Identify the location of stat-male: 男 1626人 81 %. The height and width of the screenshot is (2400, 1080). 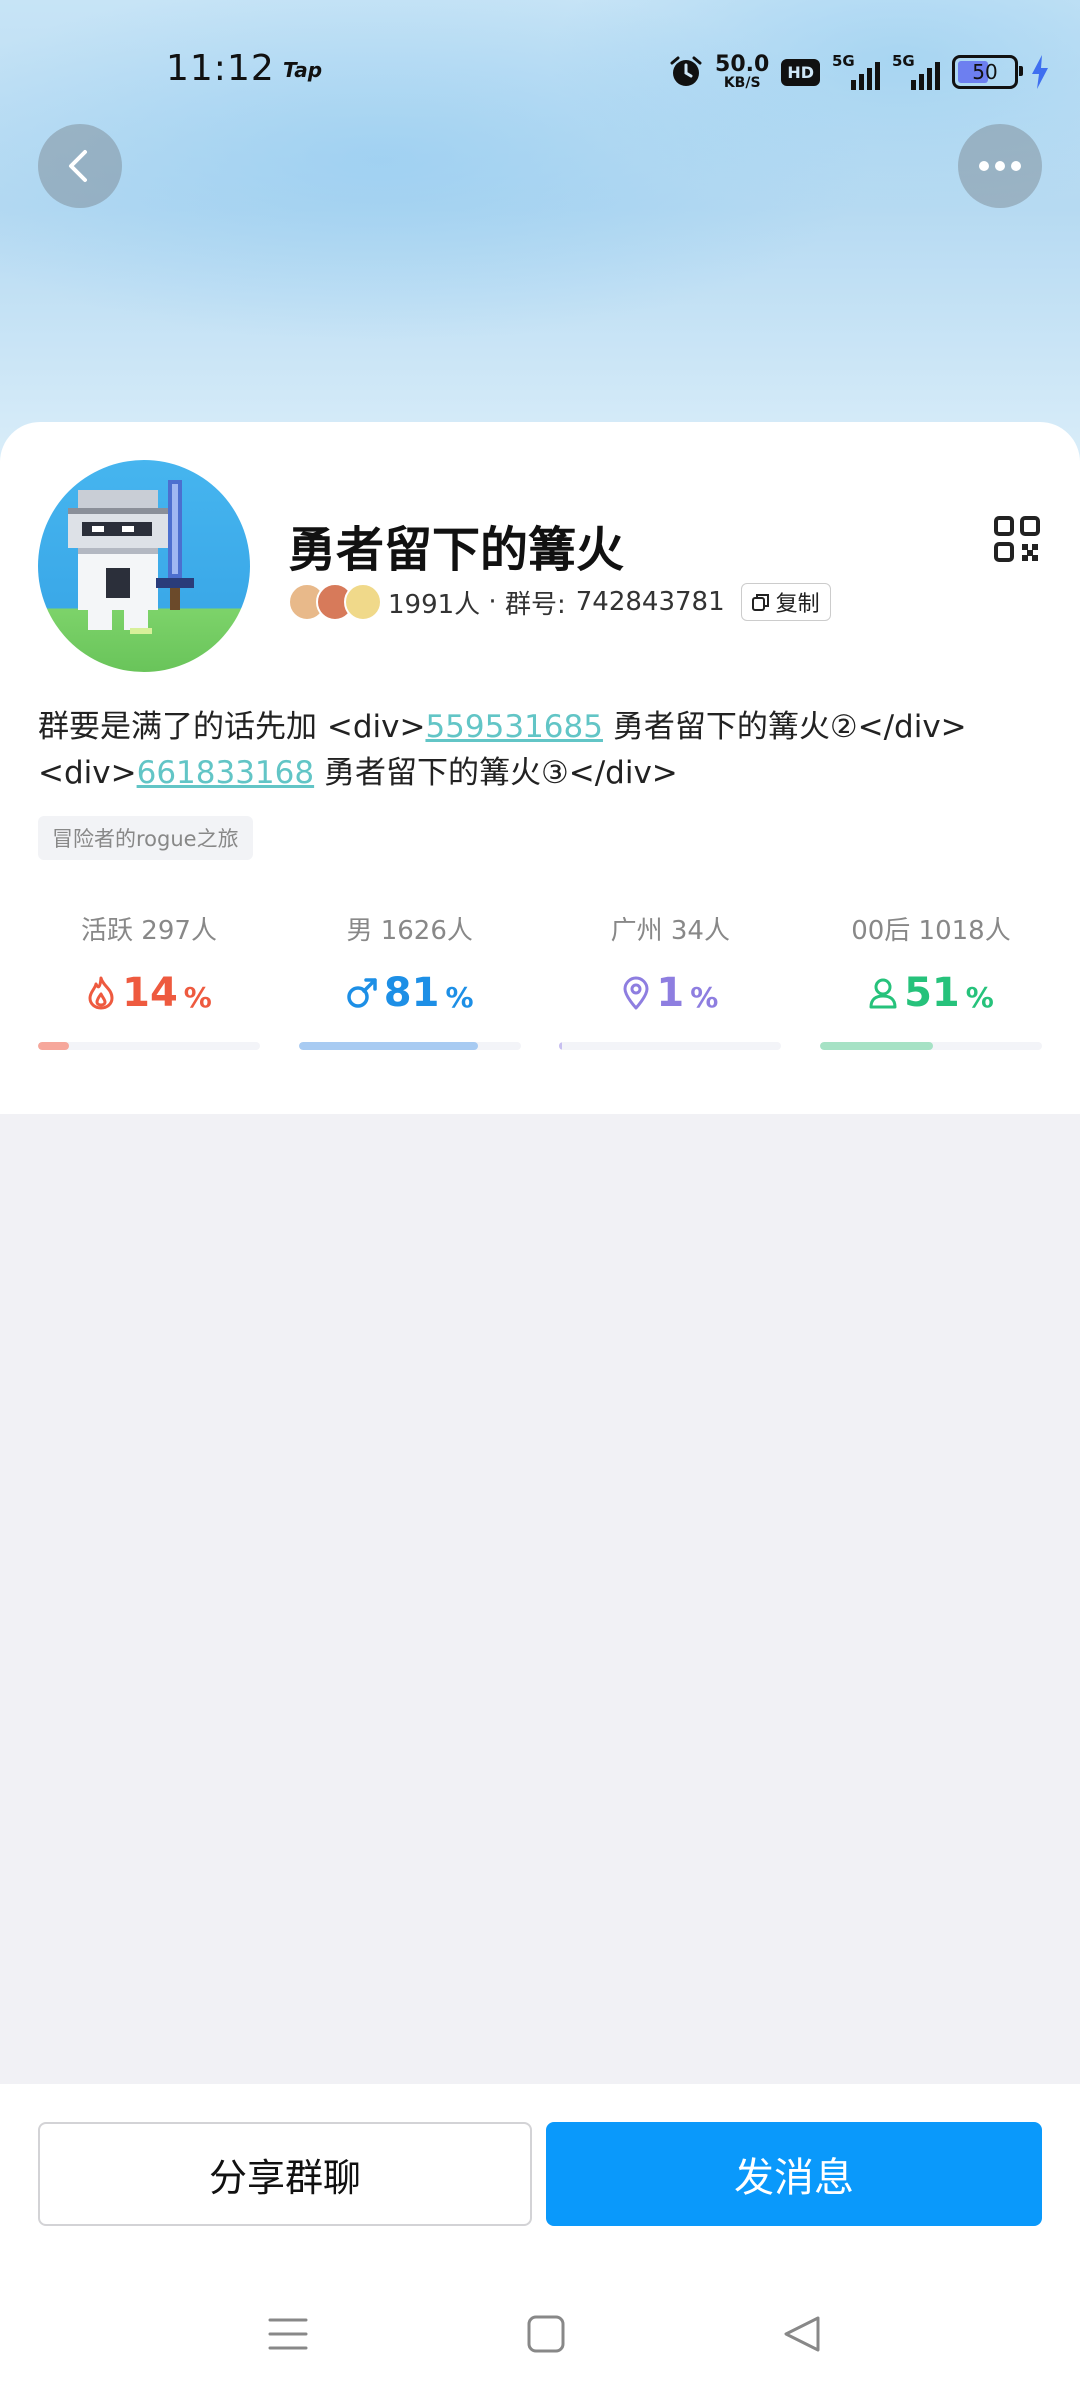
(409, 980).